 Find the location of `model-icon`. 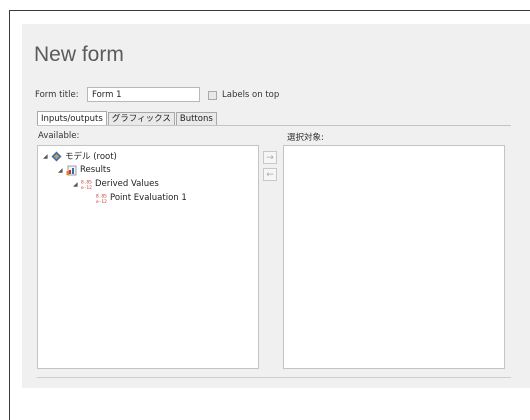

model-icon is located at coordinates (56, 156).